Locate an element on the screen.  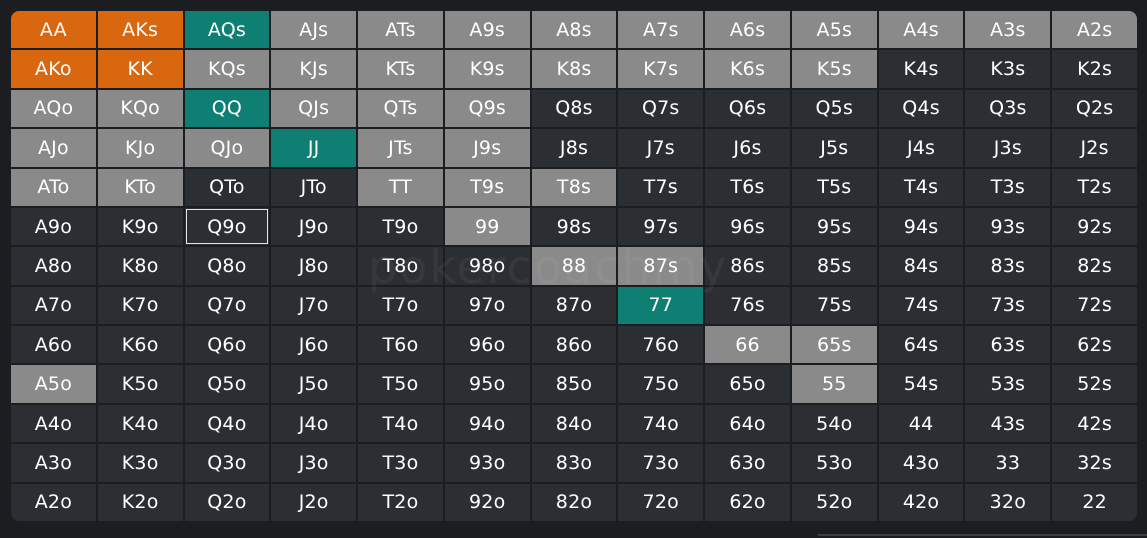
hand-cell-j7o: J7o is located at coordinates (314, 305).